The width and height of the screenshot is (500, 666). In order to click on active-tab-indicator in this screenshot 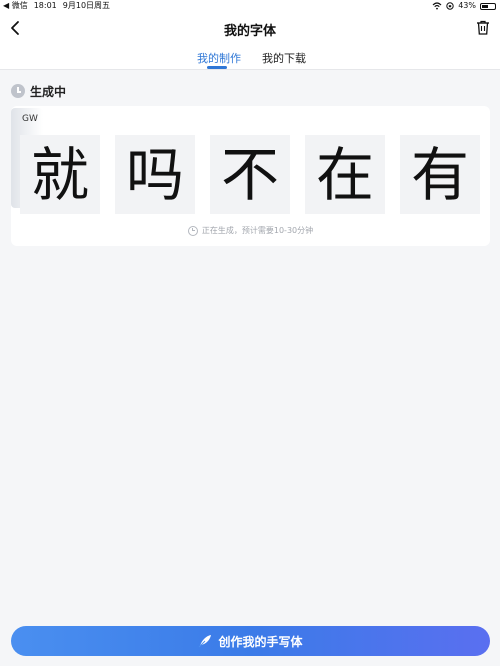, I will do `click(217, 67)`.